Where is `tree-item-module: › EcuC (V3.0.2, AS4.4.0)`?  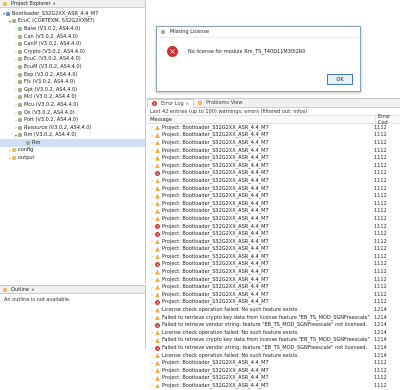
tree-item-module: › EcuC (V3.0.2, AS4.4.0) is located at coordinates (72, 60).